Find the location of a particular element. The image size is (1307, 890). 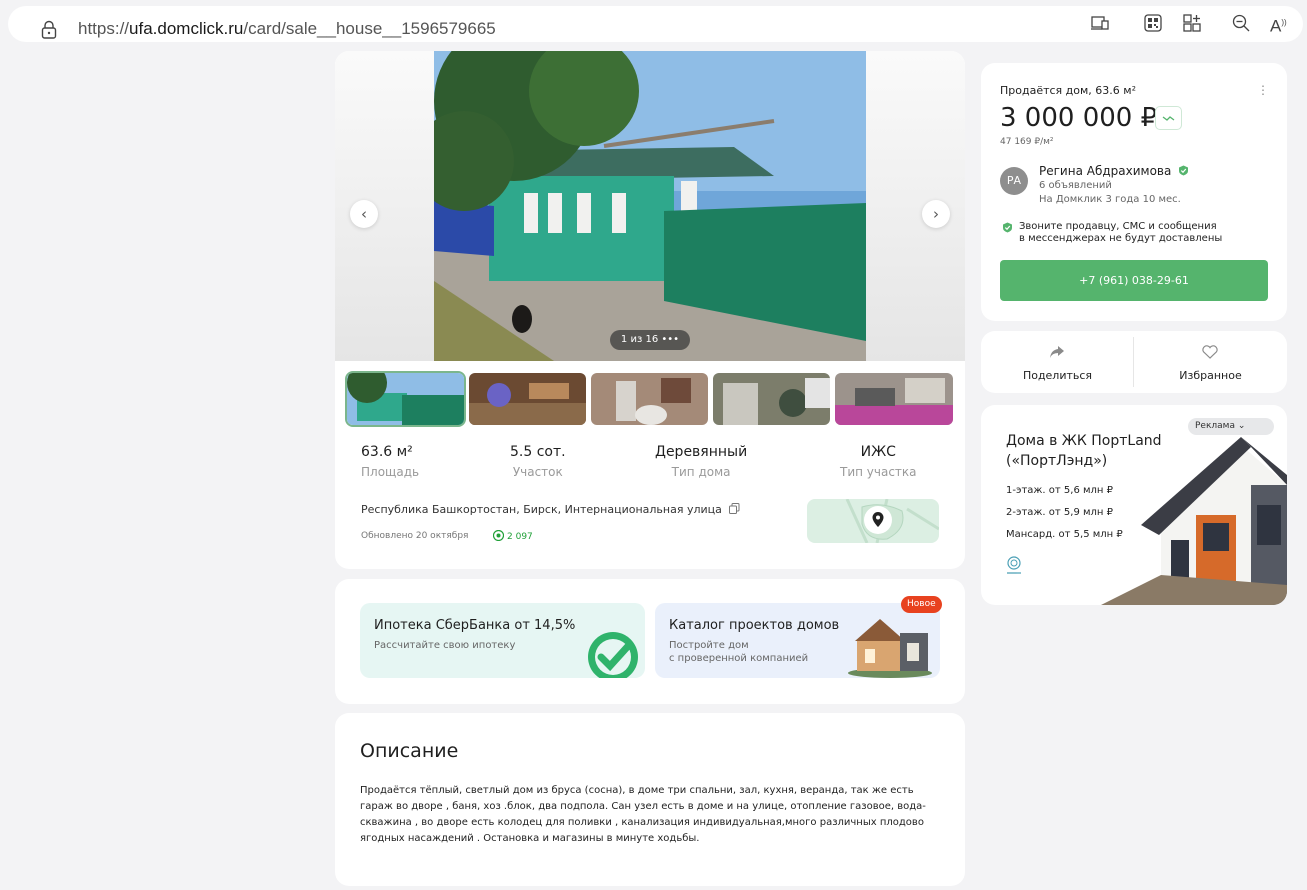

catalog-promo-subtitle: Постройте дом с проверенной компанией is located at coordinates (739, 652).